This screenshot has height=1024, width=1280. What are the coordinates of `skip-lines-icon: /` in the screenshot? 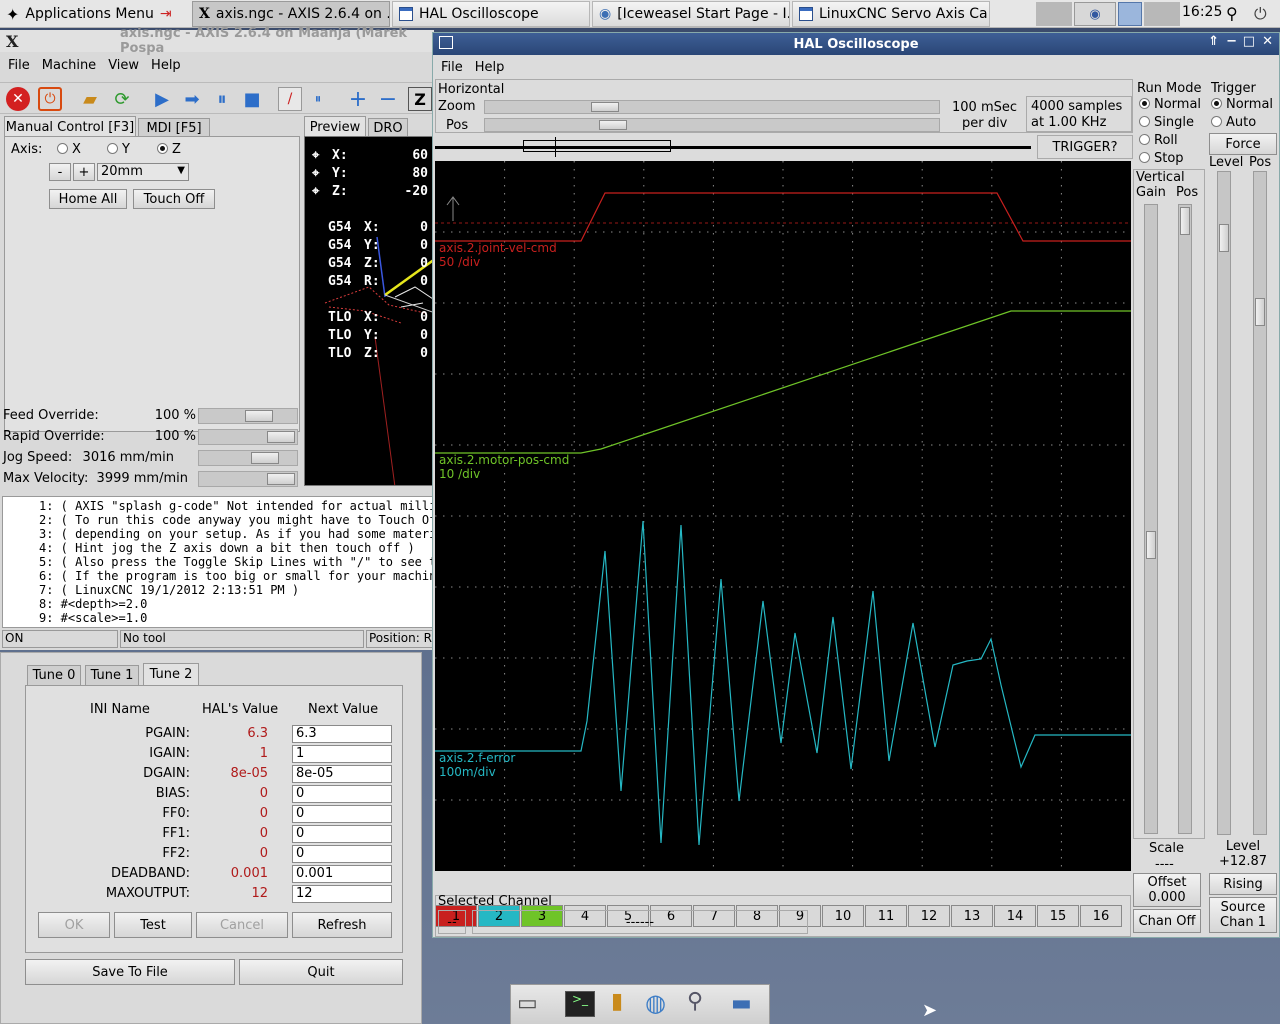 It's located at (290, 99).